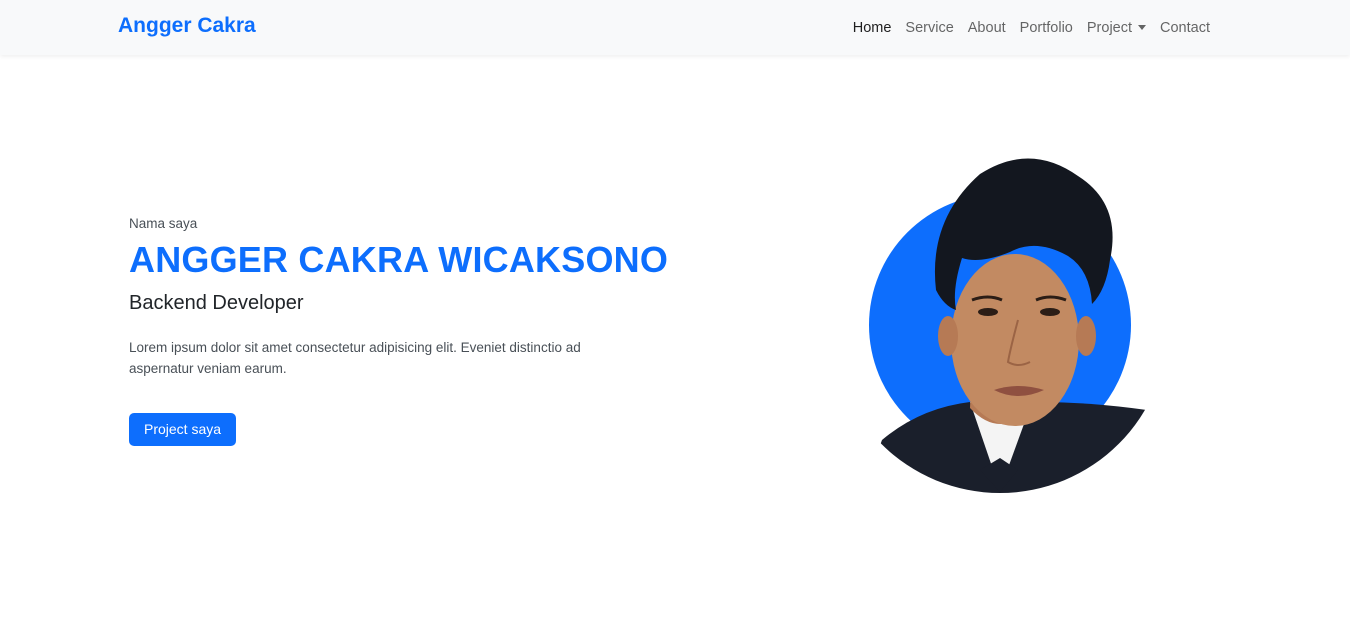 The height and width of the screenshot is (634, 1350). I want to click on nav-dropdown-project: Project, so click(1116, 28).